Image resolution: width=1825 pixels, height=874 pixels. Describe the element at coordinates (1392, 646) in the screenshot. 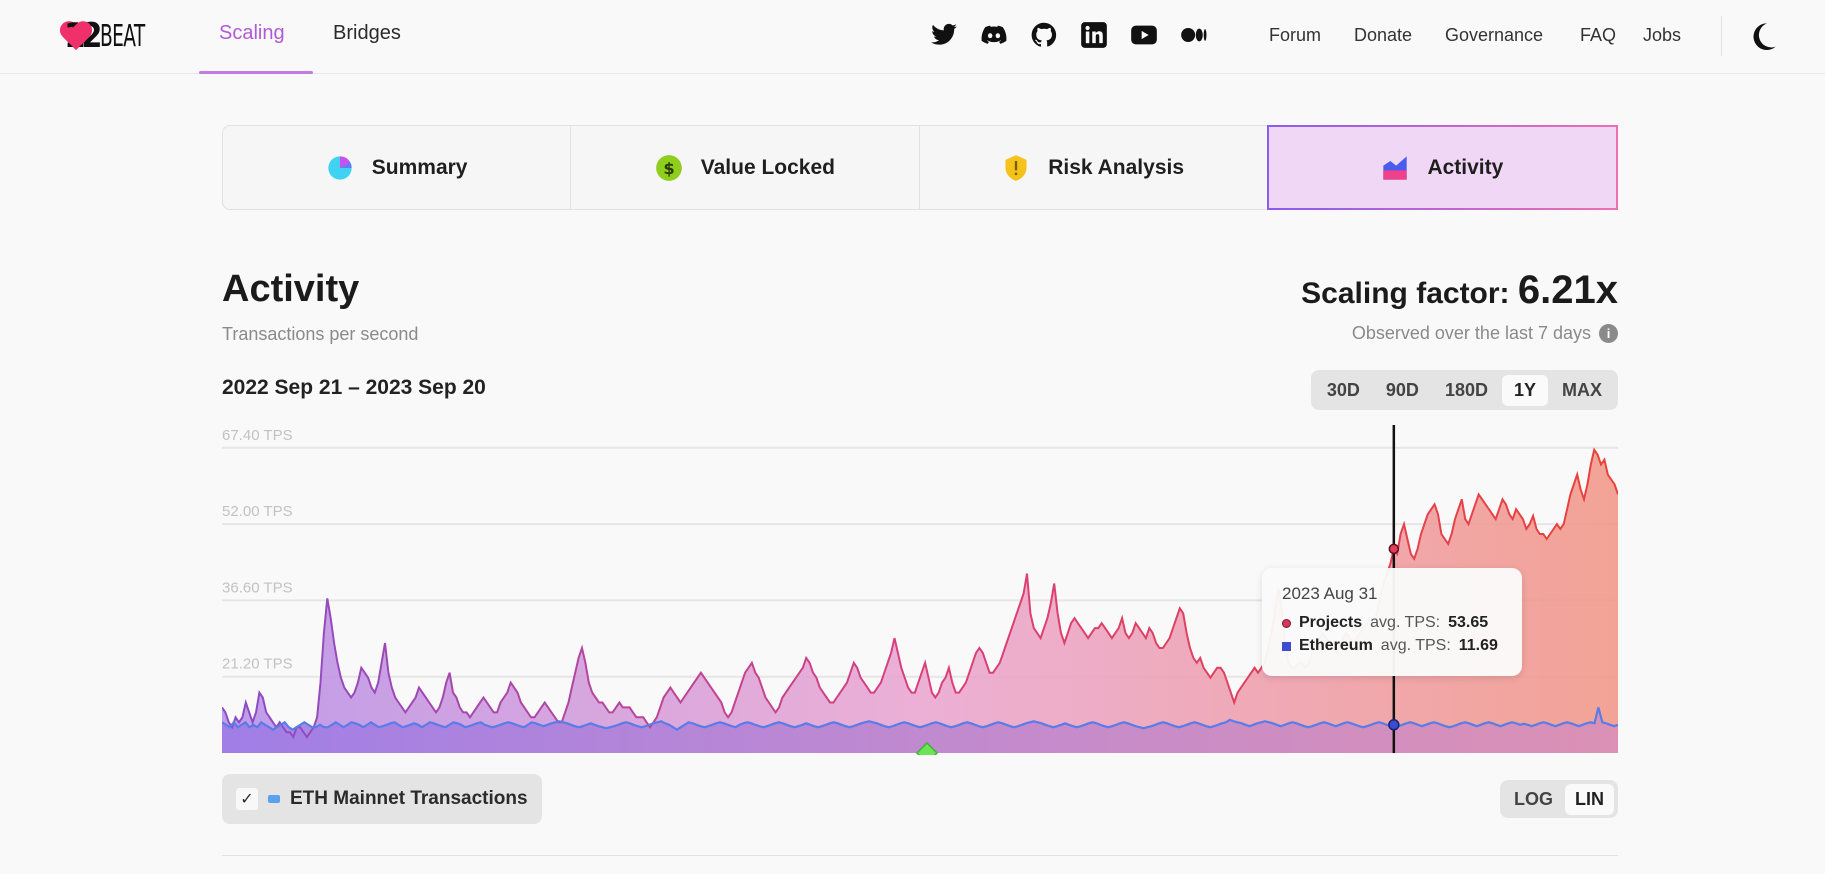

I see `tooltip-row-ethereum: Ethereum avg. TPS: 11.69` at that location.